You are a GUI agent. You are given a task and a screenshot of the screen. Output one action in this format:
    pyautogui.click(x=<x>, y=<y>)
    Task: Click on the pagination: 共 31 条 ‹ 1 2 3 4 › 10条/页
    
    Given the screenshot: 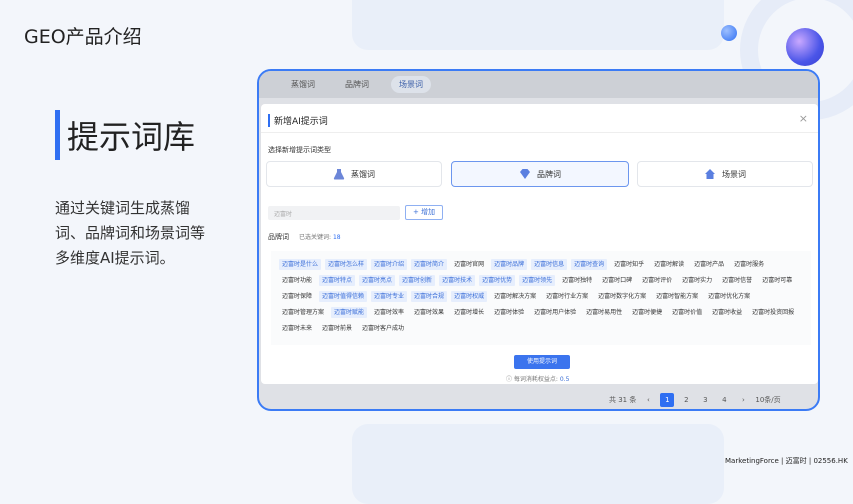 What is the action you would take?
    pyautogui.click(x=695, y=400)
    